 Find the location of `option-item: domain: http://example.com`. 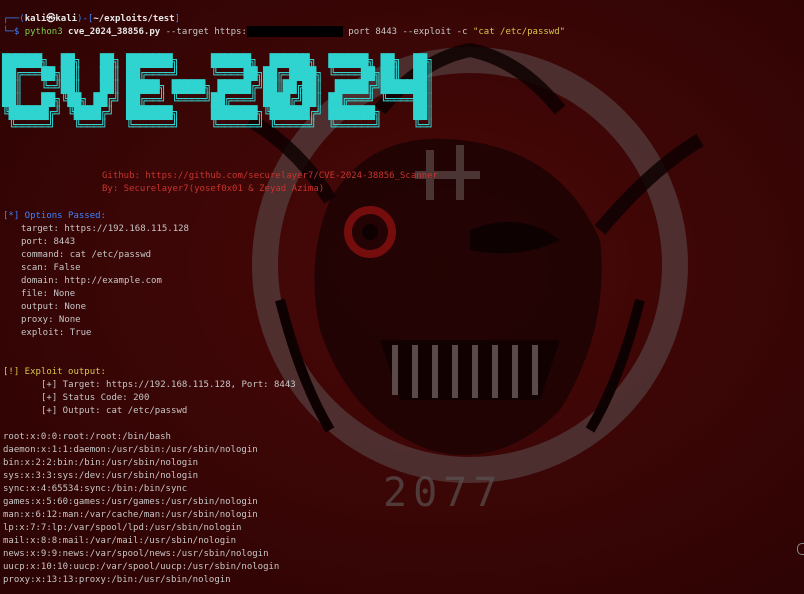

option-item: domain: http://example.com is located at coordinates (91, 281).